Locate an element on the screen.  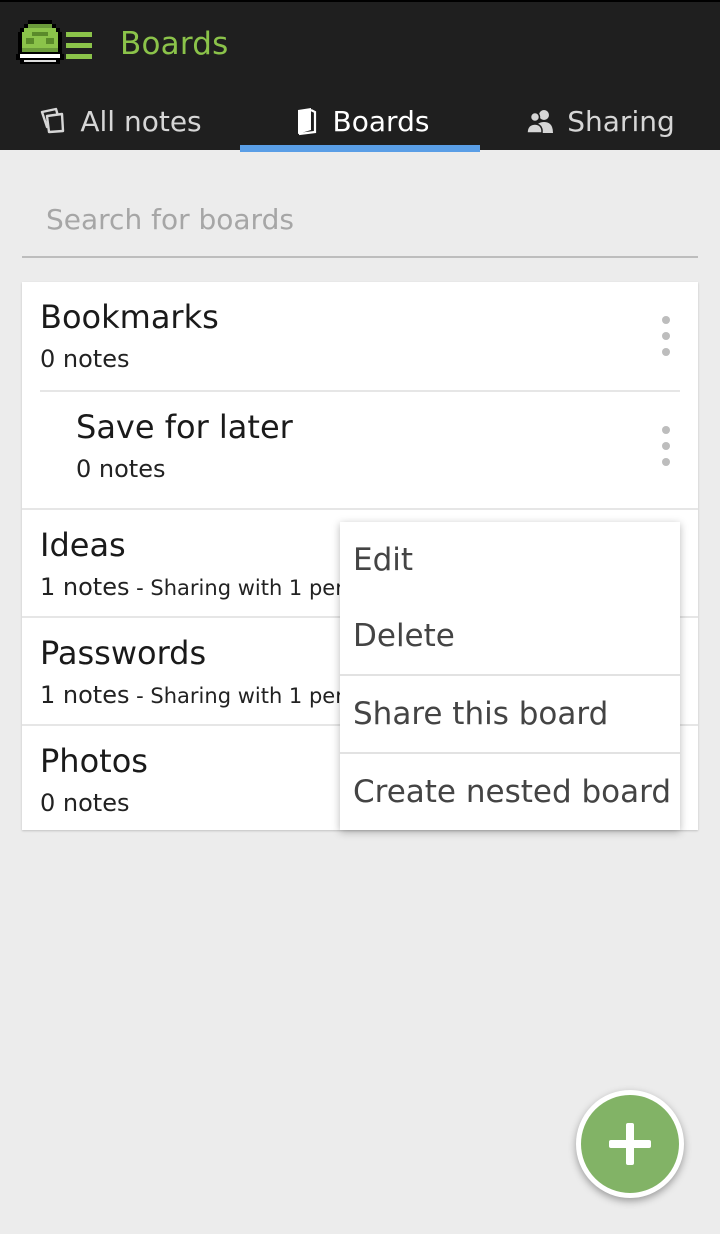
tab-boards-label: Boards is located at coordinates (381, 121).